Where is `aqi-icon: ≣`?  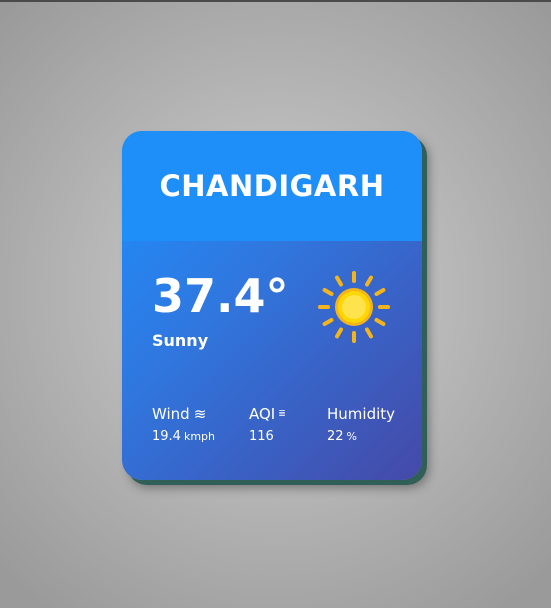 aqi-icon: ≣ is located at coordinates (282, 414).